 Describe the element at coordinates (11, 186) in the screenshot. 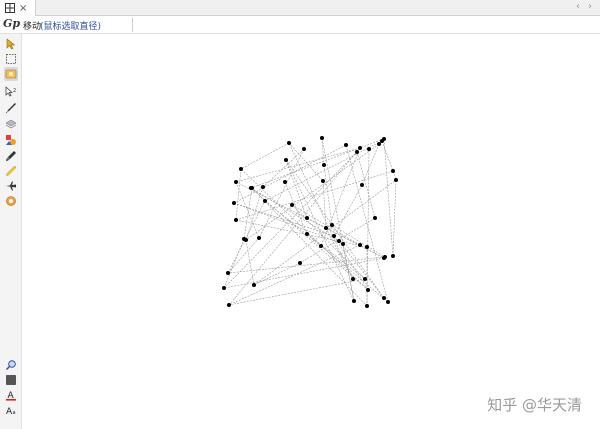

I see `plane-icon` at that location.